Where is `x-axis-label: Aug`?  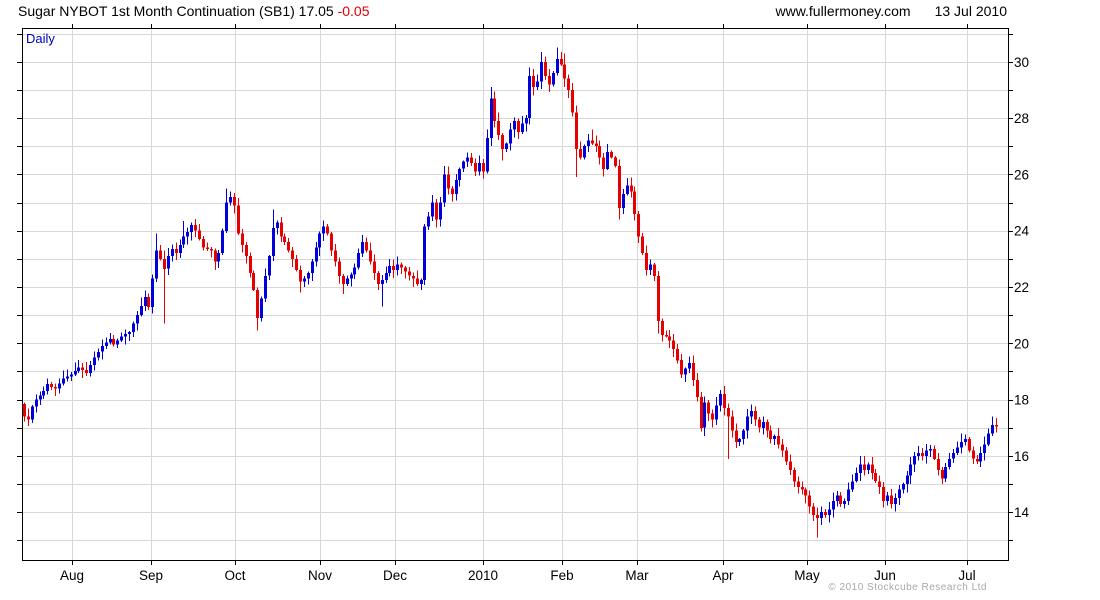
x-axis-label: Aug is located at coordinates (72, 575).